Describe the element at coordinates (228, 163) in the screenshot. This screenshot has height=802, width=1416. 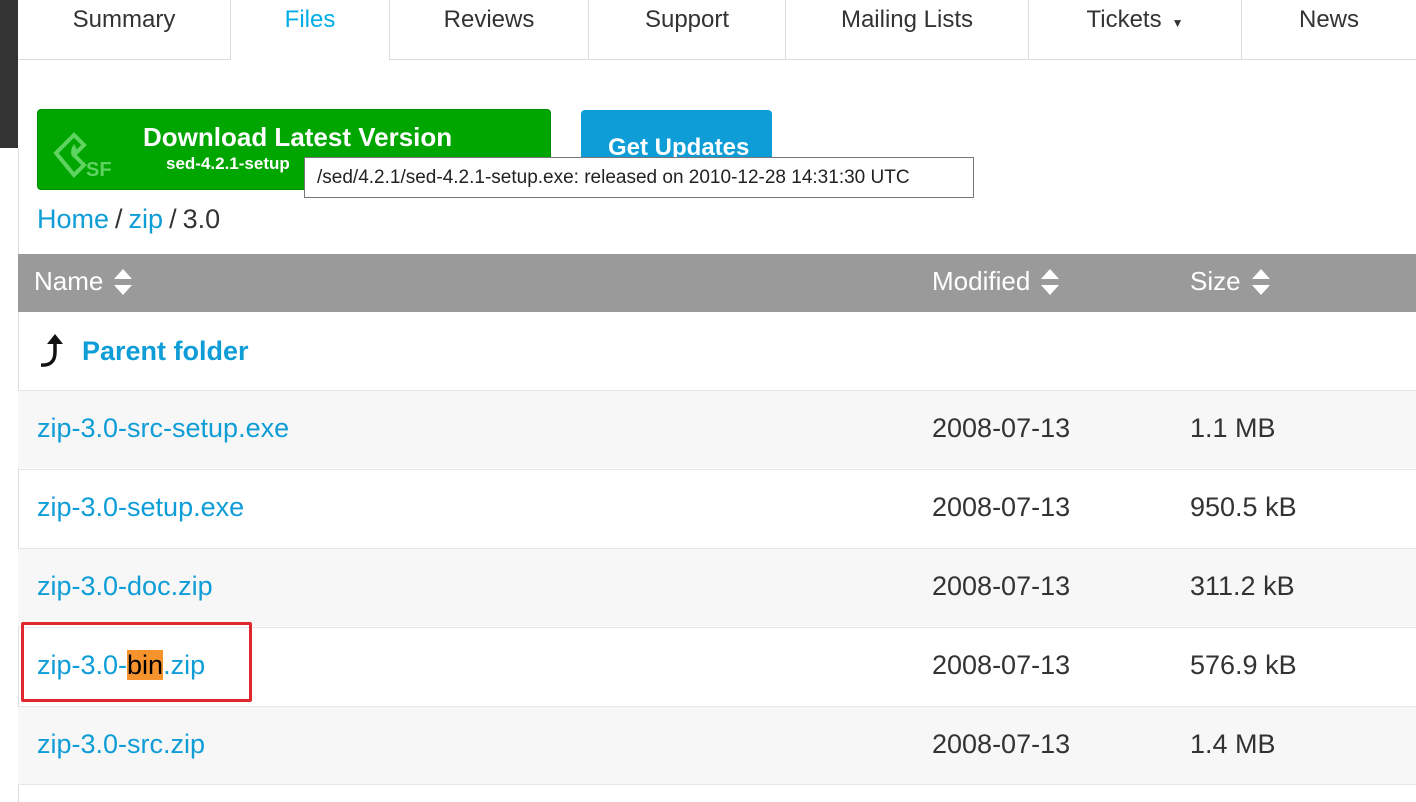
I see `download-filename: sed-4.2.1-setup` at that location.